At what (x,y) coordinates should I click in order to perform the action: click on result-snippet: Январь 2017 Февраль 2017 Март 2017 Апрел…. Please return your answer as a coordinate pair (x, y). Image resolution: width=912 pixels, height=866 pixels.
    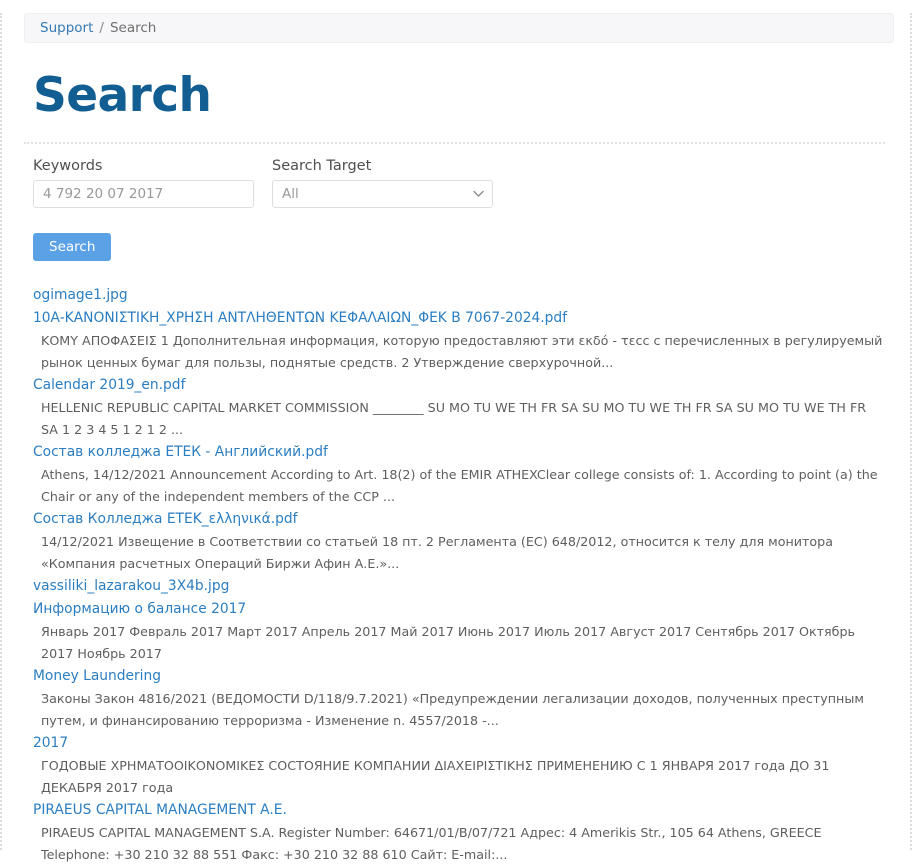
    Looking at the image, I should click on (448, 643).